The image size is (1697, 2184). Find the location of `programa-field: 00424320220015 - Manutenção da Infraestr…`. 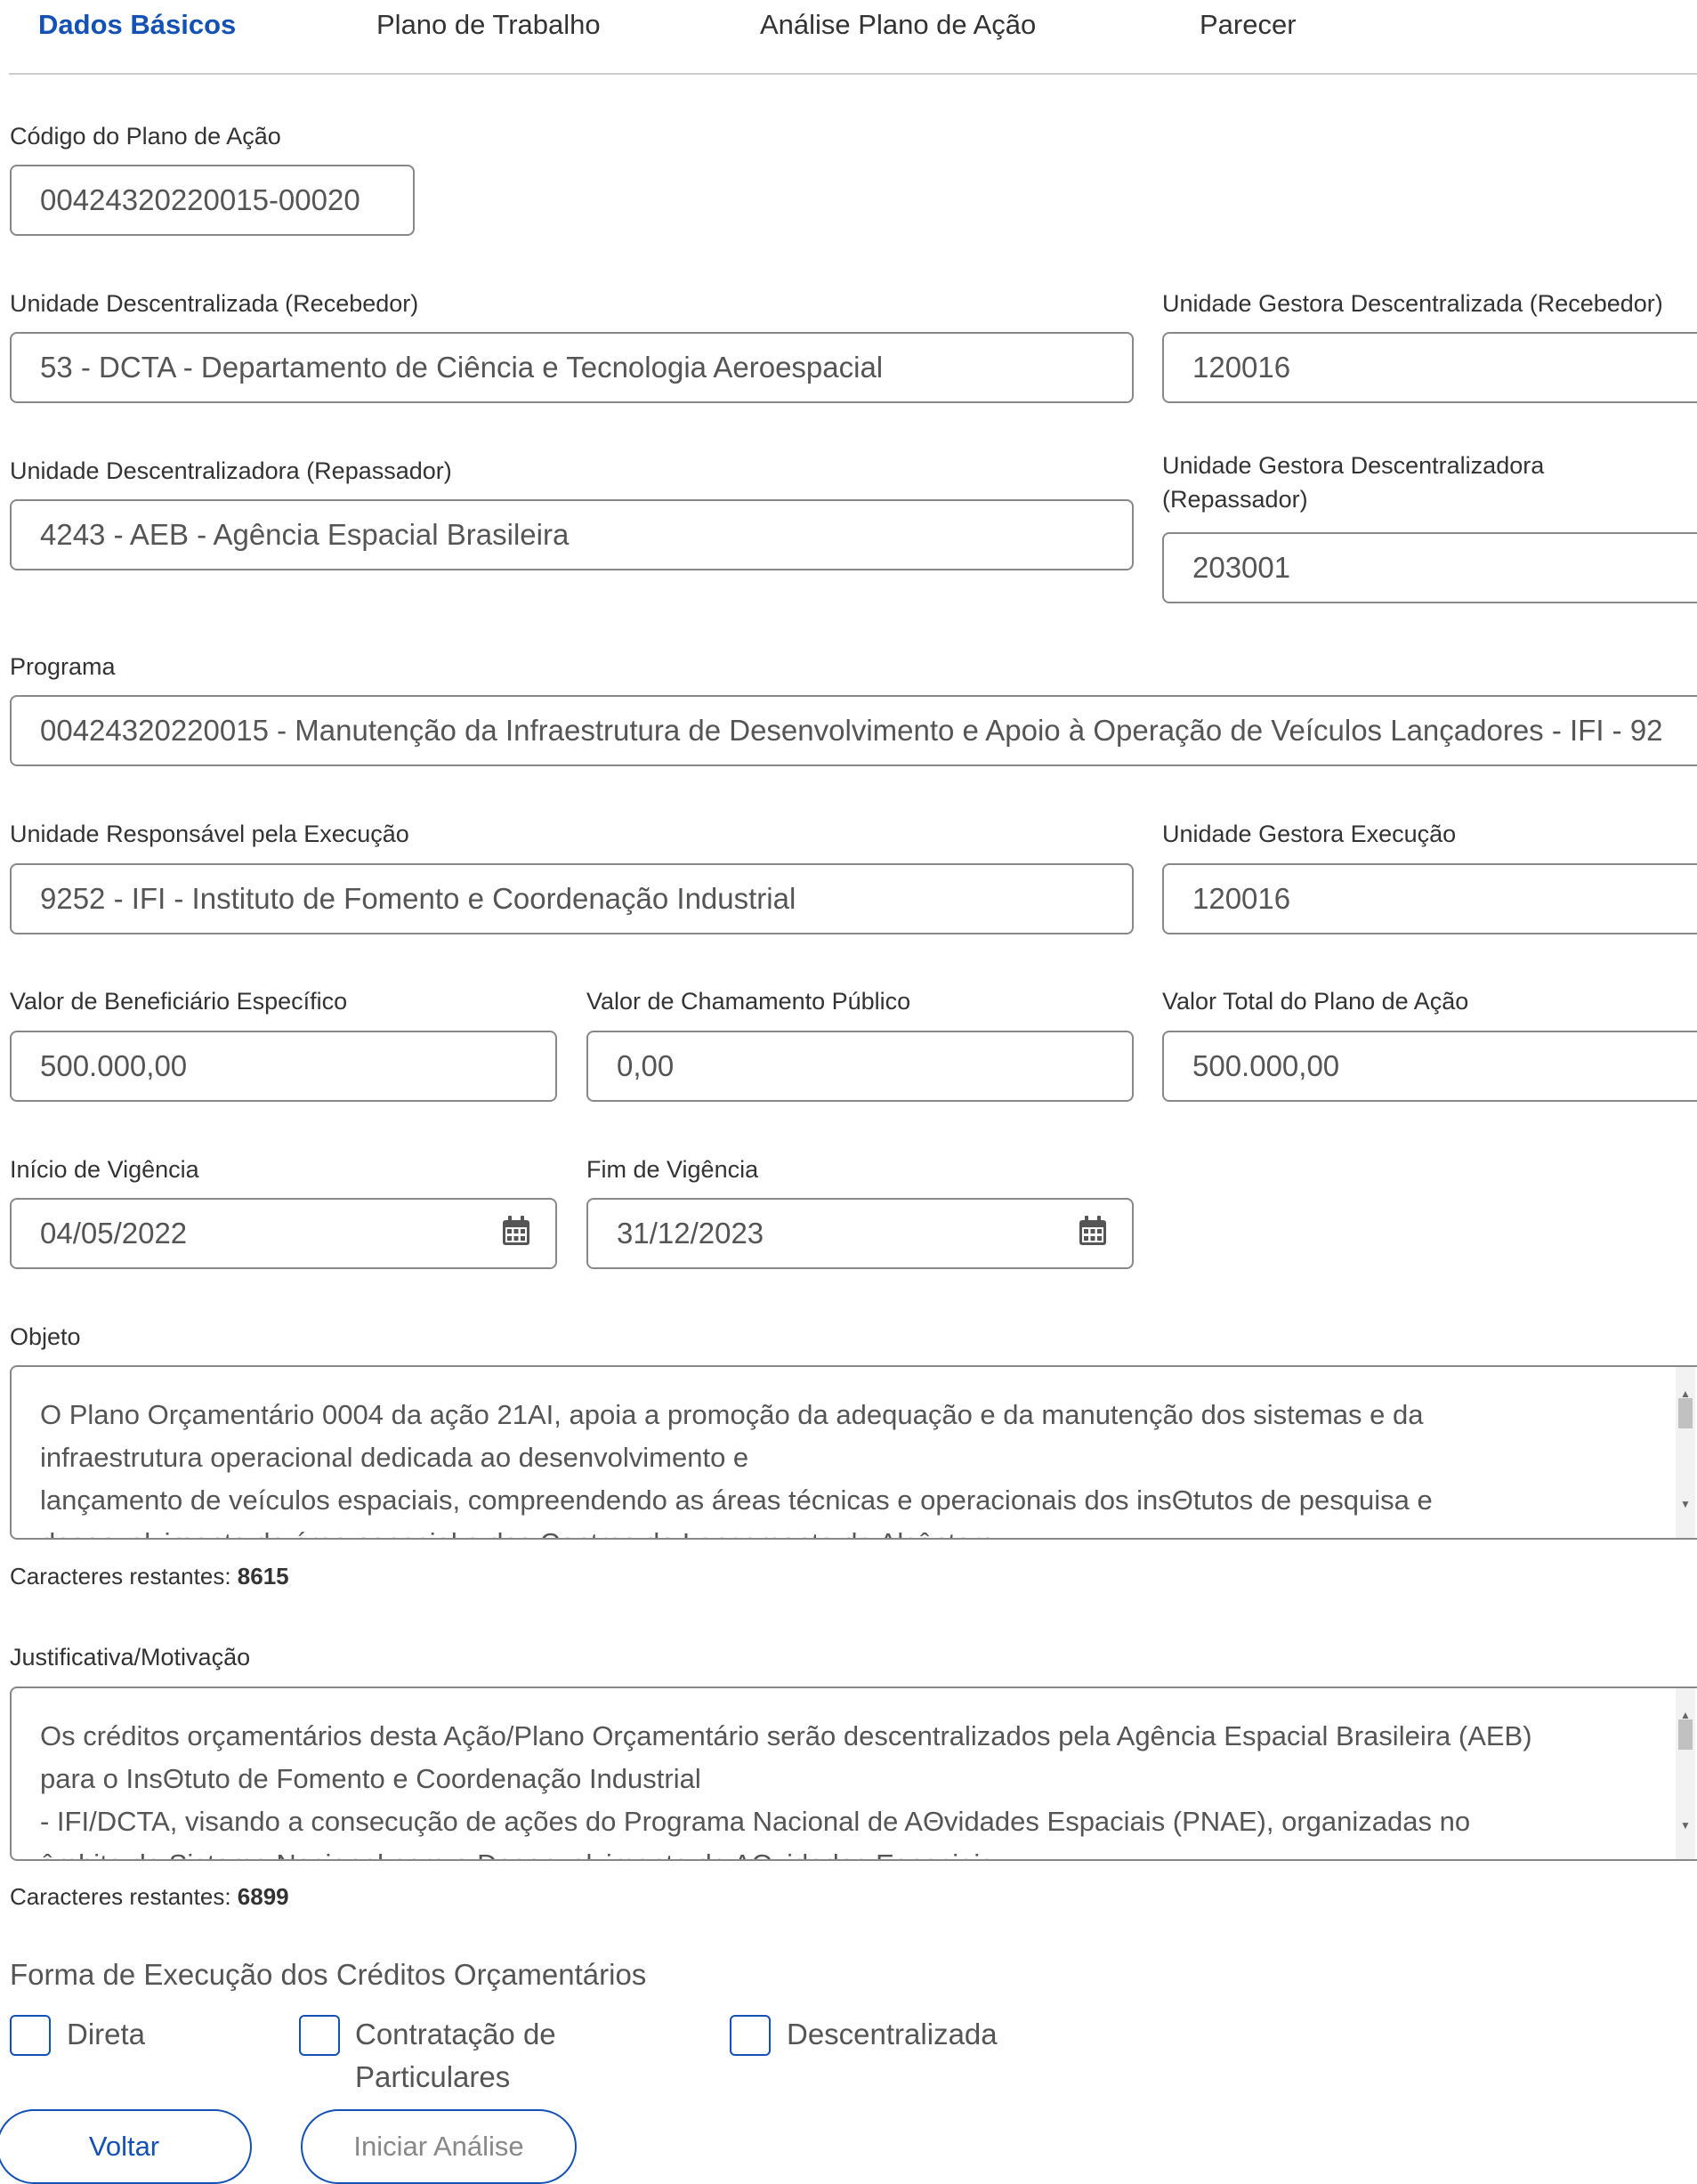

programa-field: 00424320220015 - Manutenção da Infraestr… is located at coordinates (853, 730).